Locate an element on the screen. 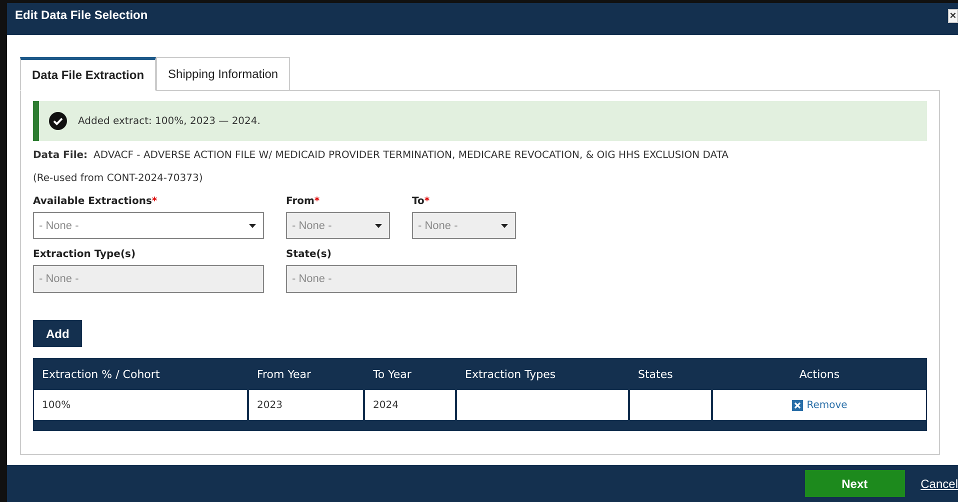 This screenshot has height=502, width=958. reused-note: (Re-used from CONT-2024-70373) is located at coordinates (118, 178).